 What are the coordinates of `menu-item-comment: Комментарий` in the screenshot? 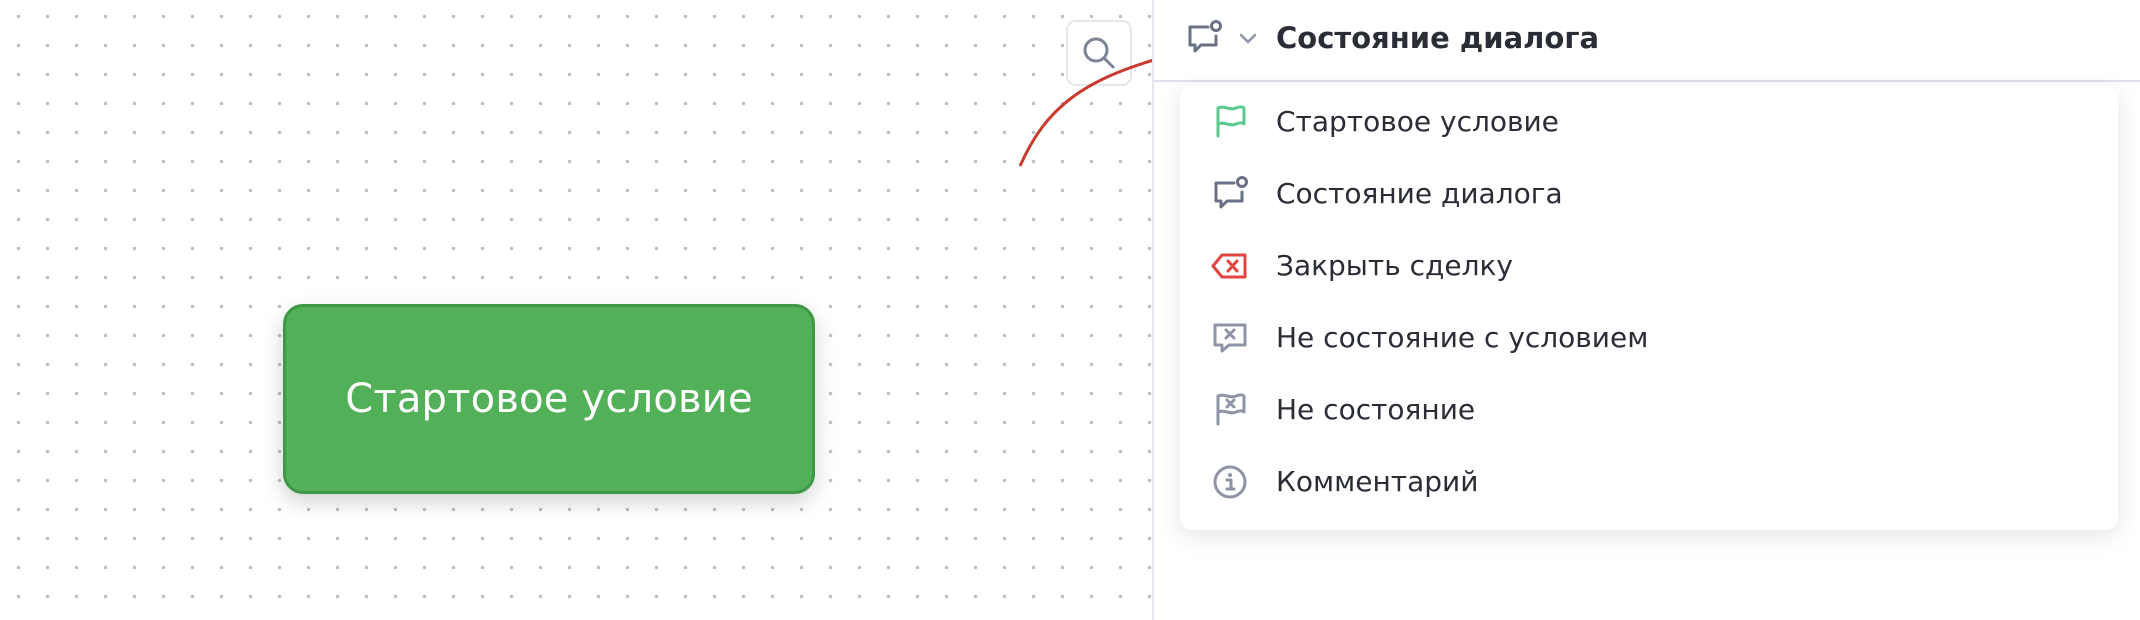 It's located at (1649, 482).